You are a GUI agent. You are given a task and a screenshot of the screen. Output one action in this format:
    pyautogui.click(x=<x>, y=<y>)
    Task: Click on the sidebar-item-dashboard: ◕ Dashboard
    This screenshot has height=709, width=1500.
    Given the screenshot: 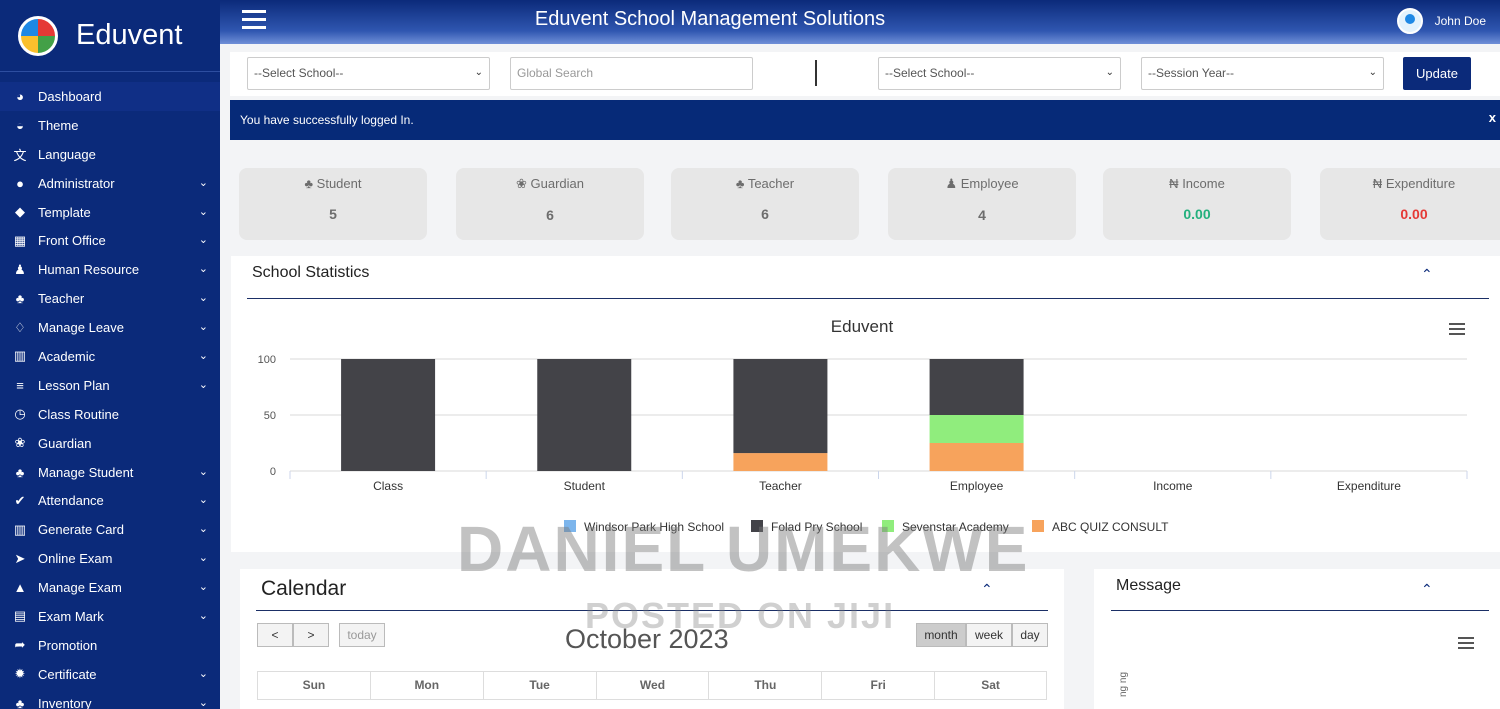 What is the action you would take?
    pyautogui.click(x=110, y=96)
    